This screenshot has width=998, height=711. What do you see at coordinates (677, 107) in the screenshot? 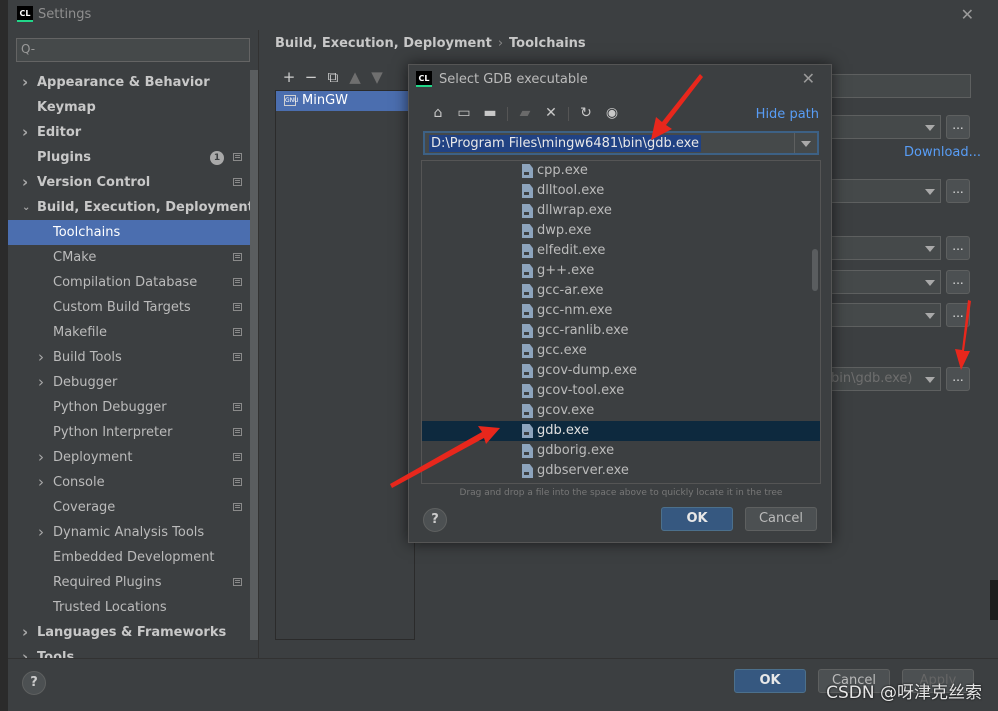
I see `arrow-to-path-field` at bounding box center [677, 107].